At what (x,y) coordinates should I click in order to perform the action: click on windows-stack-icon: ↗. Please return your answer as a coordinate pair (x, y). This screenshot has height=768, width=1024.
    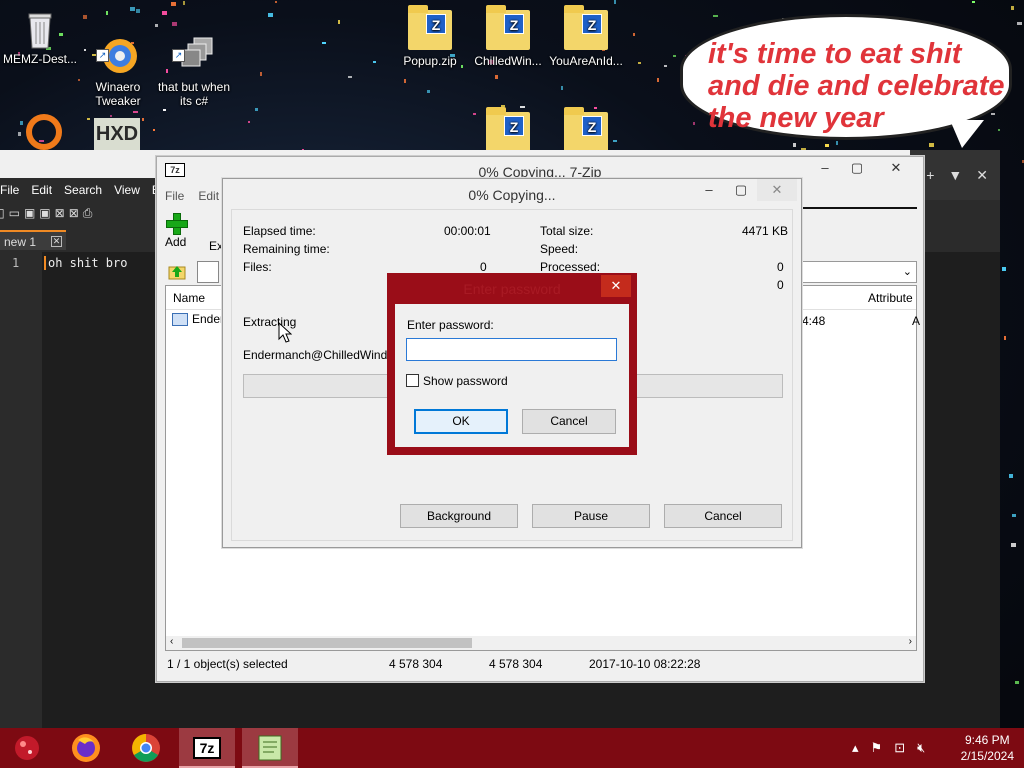
    Looking at the image, I should click on (194, 44).